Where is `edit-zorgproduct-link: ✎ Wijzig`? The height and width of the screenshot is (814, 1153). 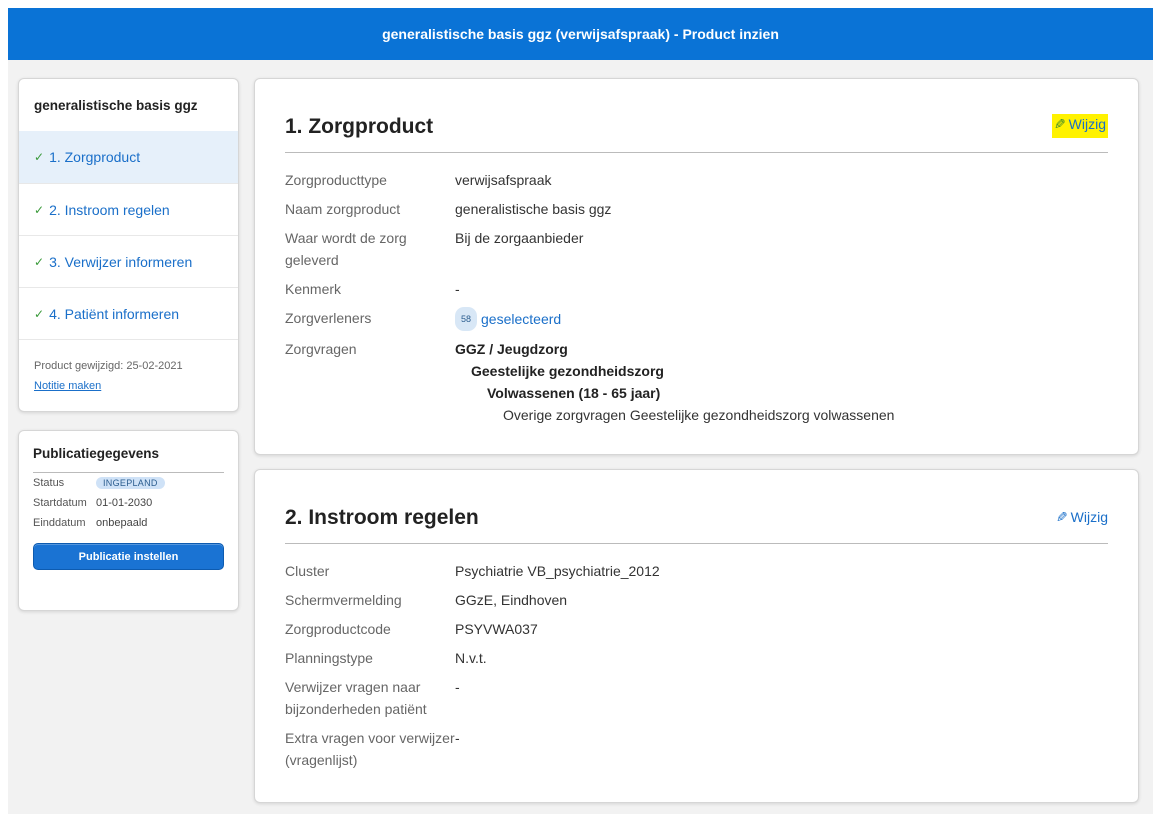 edit-zorgproduct-link: ✎ Wijzig is located at coordinates (1079, 126).